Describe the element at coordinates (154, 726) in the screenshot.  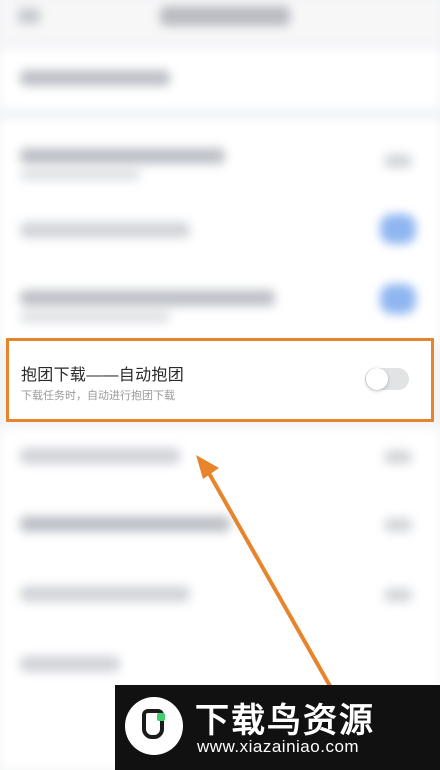
I see `bird-logo-icon` at that location.